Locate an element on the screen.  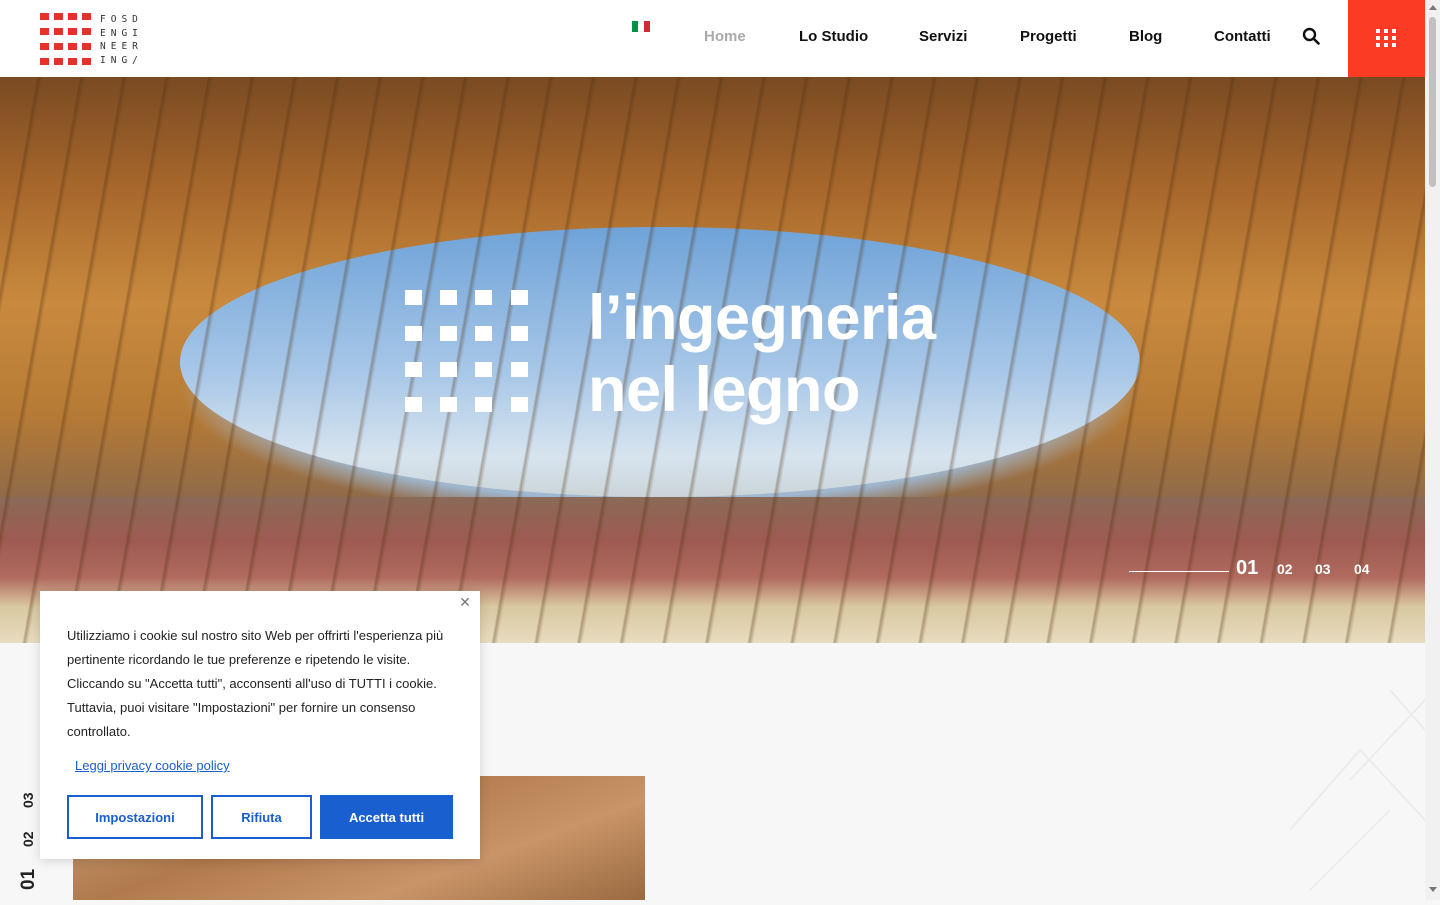
search-icon is located at coordinates (1311, 36).